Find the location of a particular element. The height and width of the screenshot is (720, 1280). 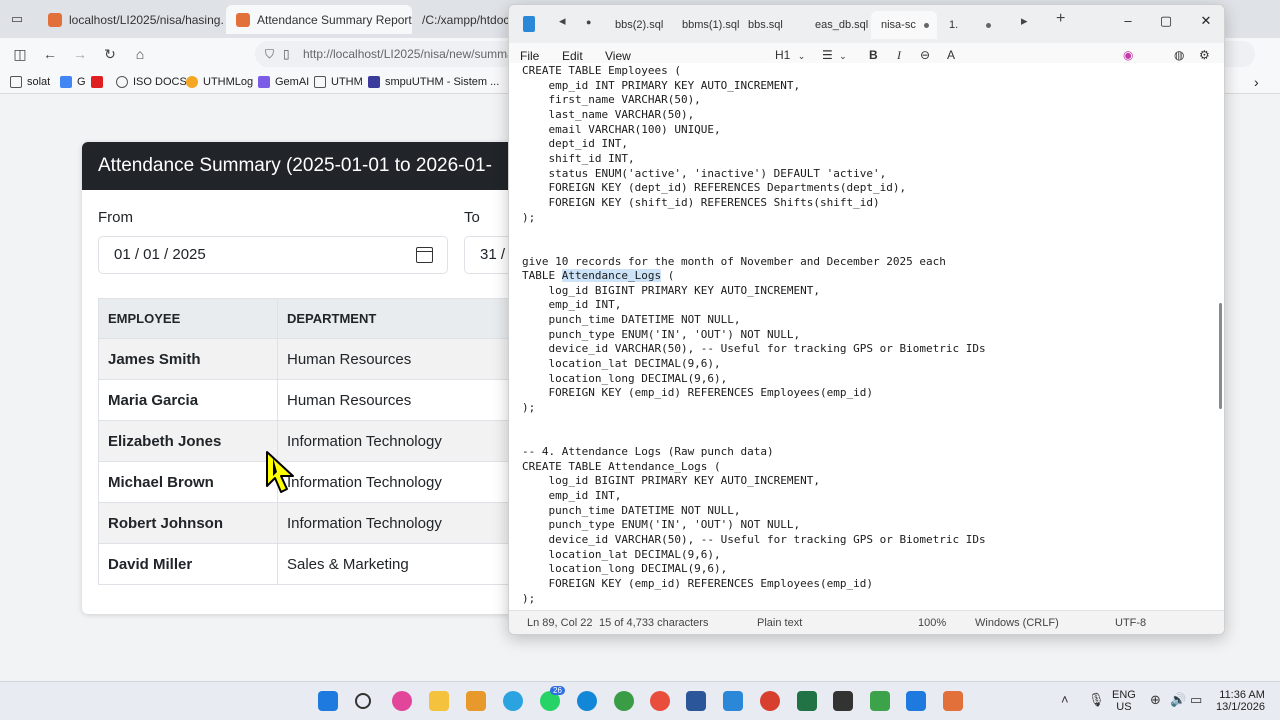

browser-tab: /C:/xampp/htdocs/L is located at coordinates (460, 19).